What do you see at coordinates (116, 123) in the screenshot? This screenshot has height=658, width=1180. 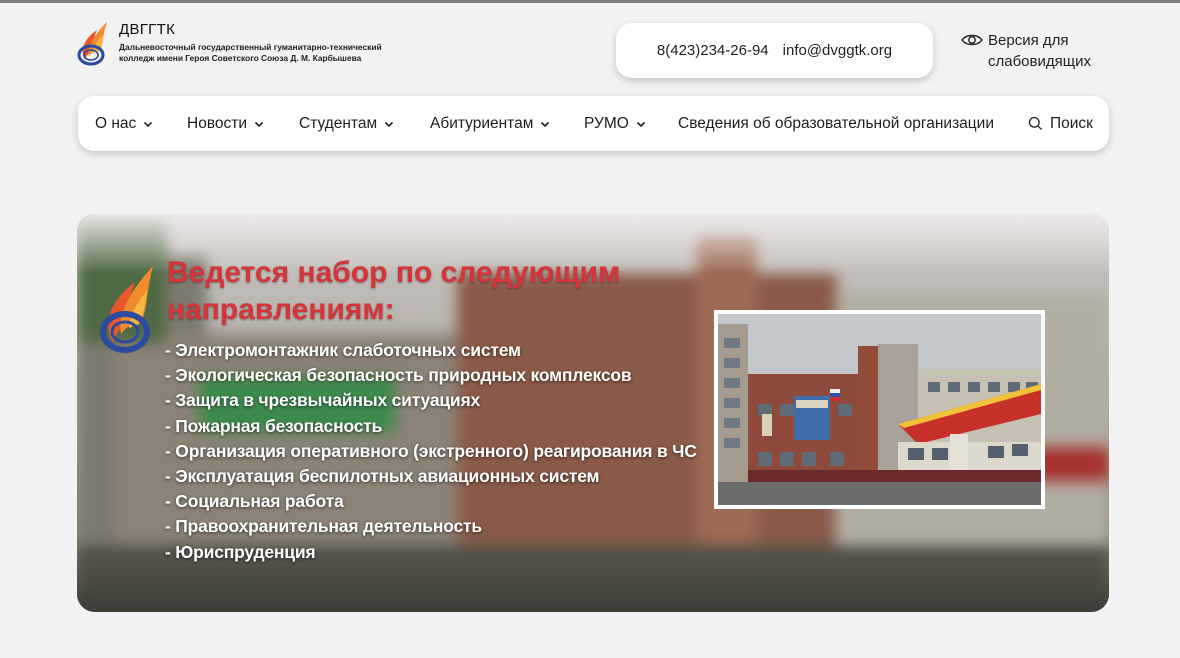 I see `nav-item-label: О нас` at bounding box center [116, 123].